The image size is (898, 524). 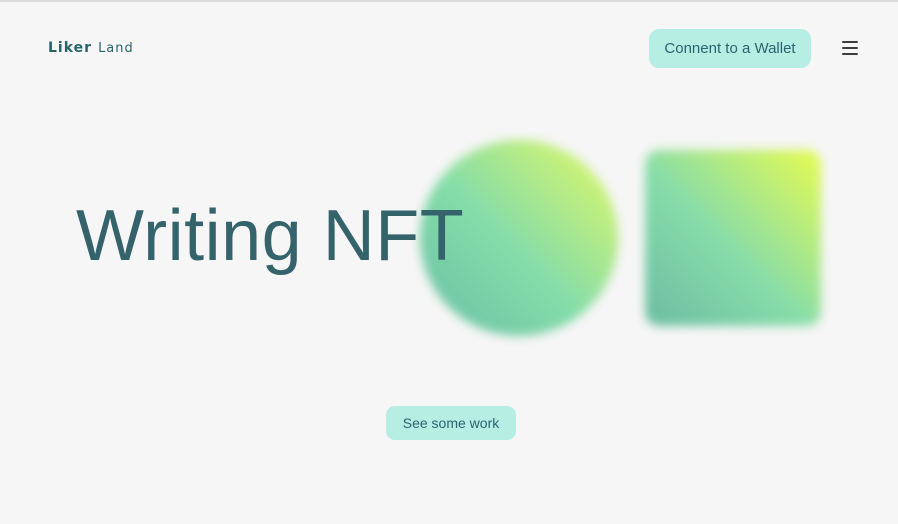 What do you see at coordinates (70, 48) in the screenshot?
I see `logo-primary-text: Liker` at bounding box center [70, 48].